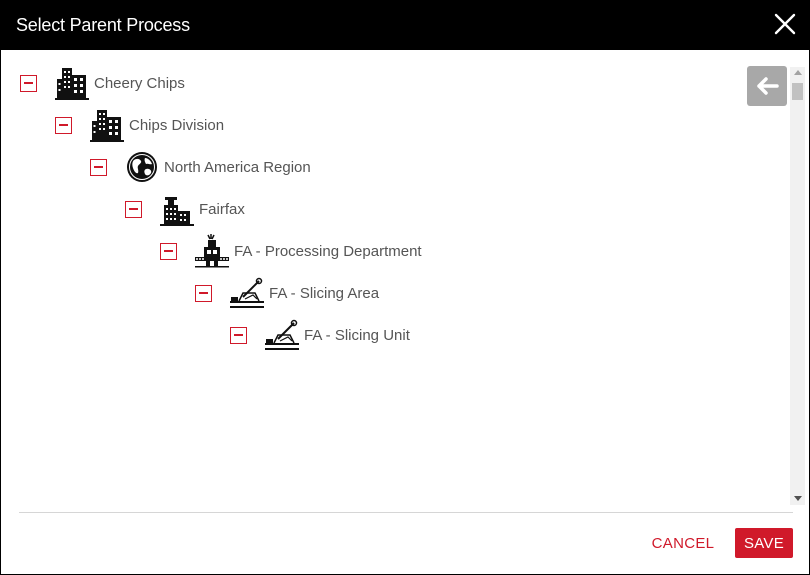 The image size is (810, 575). I want to click on tree-node-label: Chips Division, so click(176, 125).